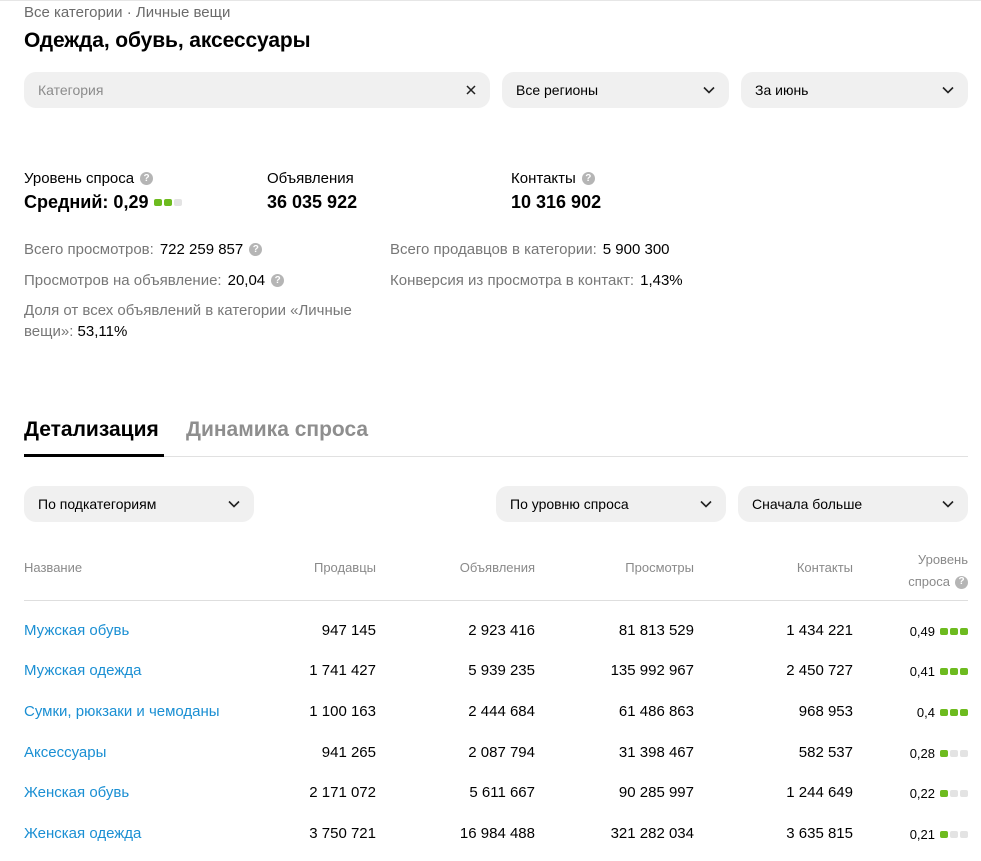 This screenshot has width=981, height=861. I want to click on demand-level-cell: 0,22, so click(918, 793).